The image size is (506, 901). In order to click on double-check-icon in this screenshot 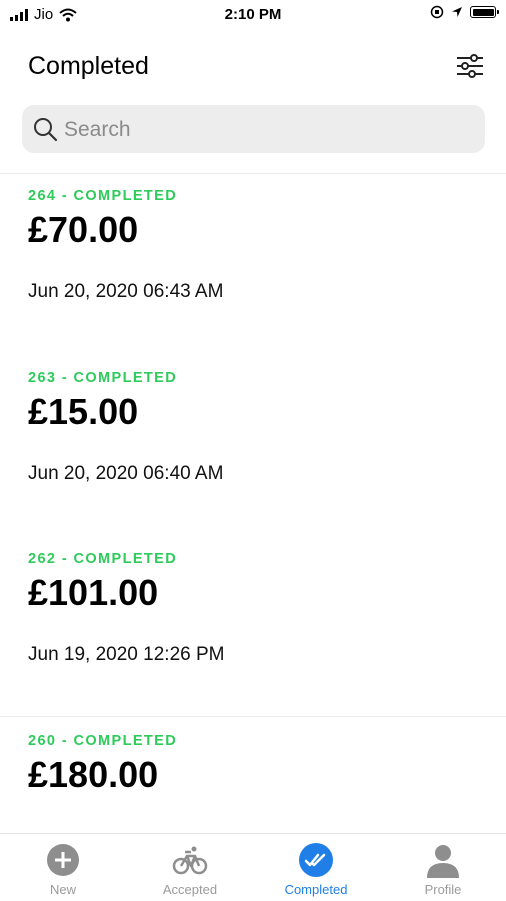, I will do `click(316, 860)`.